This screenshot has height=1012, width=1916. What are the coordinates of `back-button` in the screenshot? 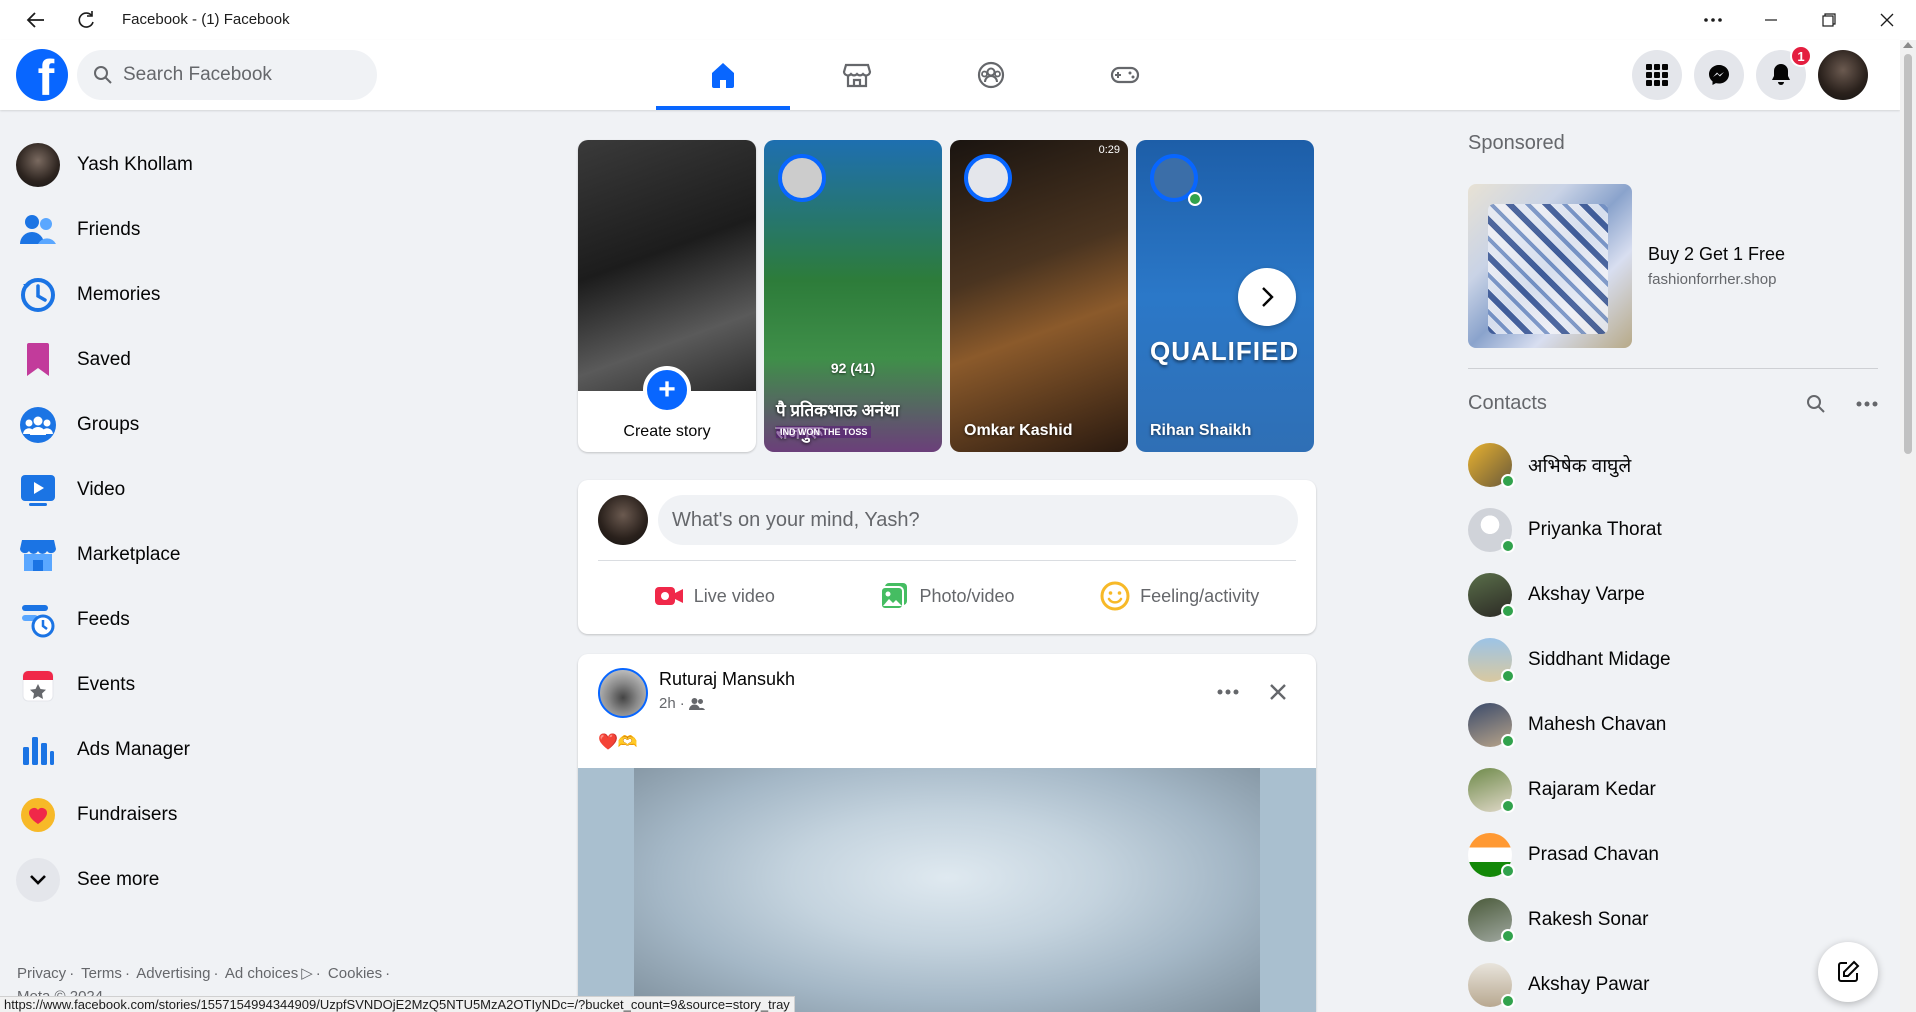 It's located at (36, 20).